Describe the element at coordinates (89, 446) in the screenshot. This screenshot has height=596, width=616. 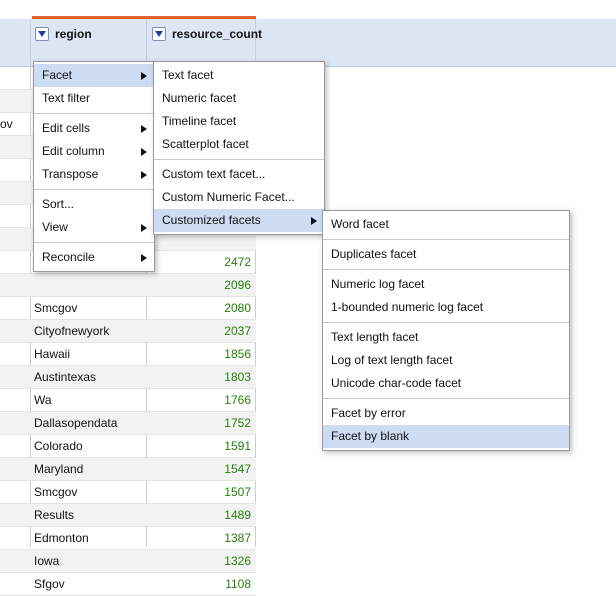
I see `cell-region: Colorado` at that location.